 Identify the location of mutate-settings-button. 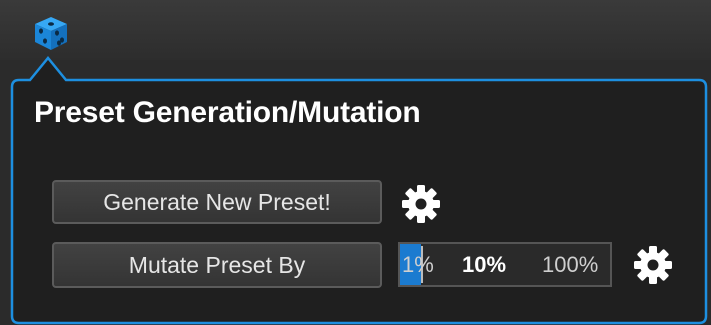
(653, 265).